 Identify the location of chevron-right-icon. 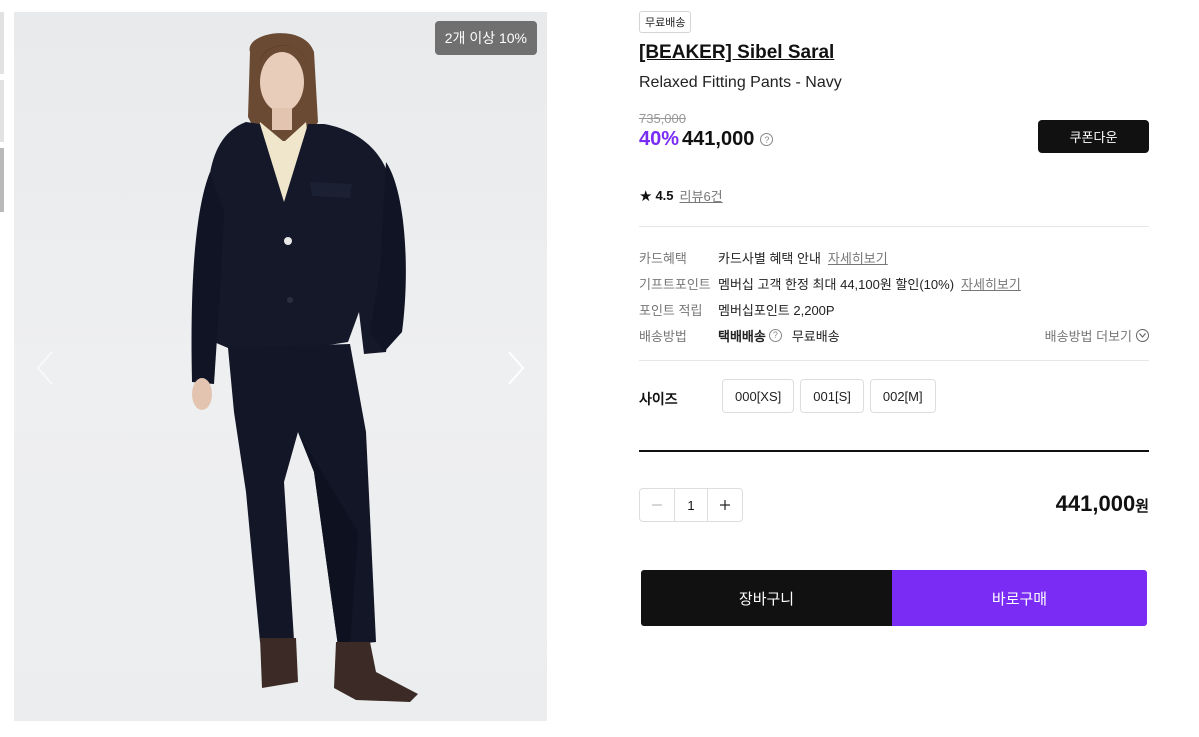
(516, 368).